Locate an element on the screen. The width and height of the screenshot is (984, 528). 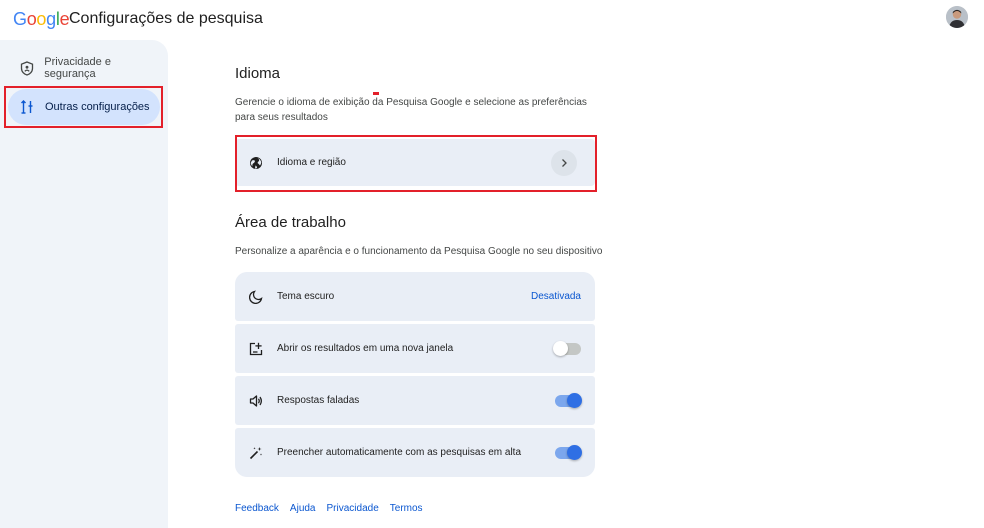
sidebar-item-privacy: Privacidade e segurança is located at coordinates (84, 68).